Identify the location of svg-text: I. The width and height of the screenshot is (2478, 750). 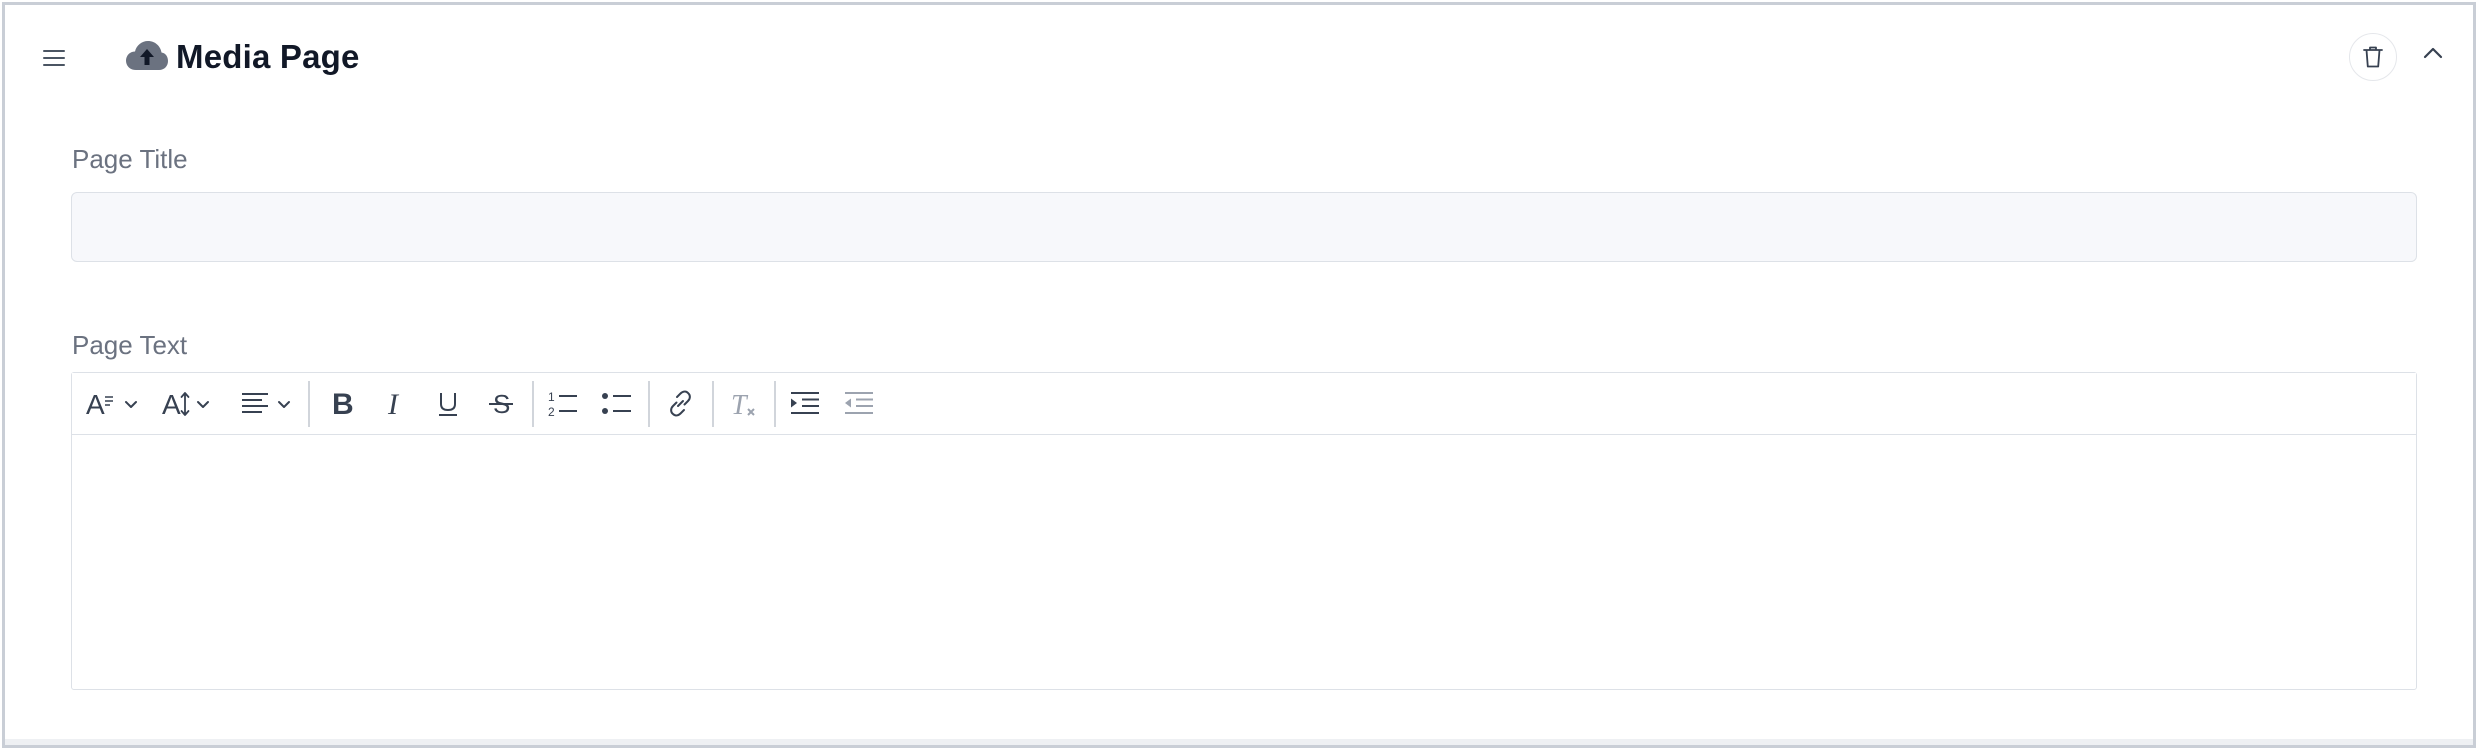
(393, 403).